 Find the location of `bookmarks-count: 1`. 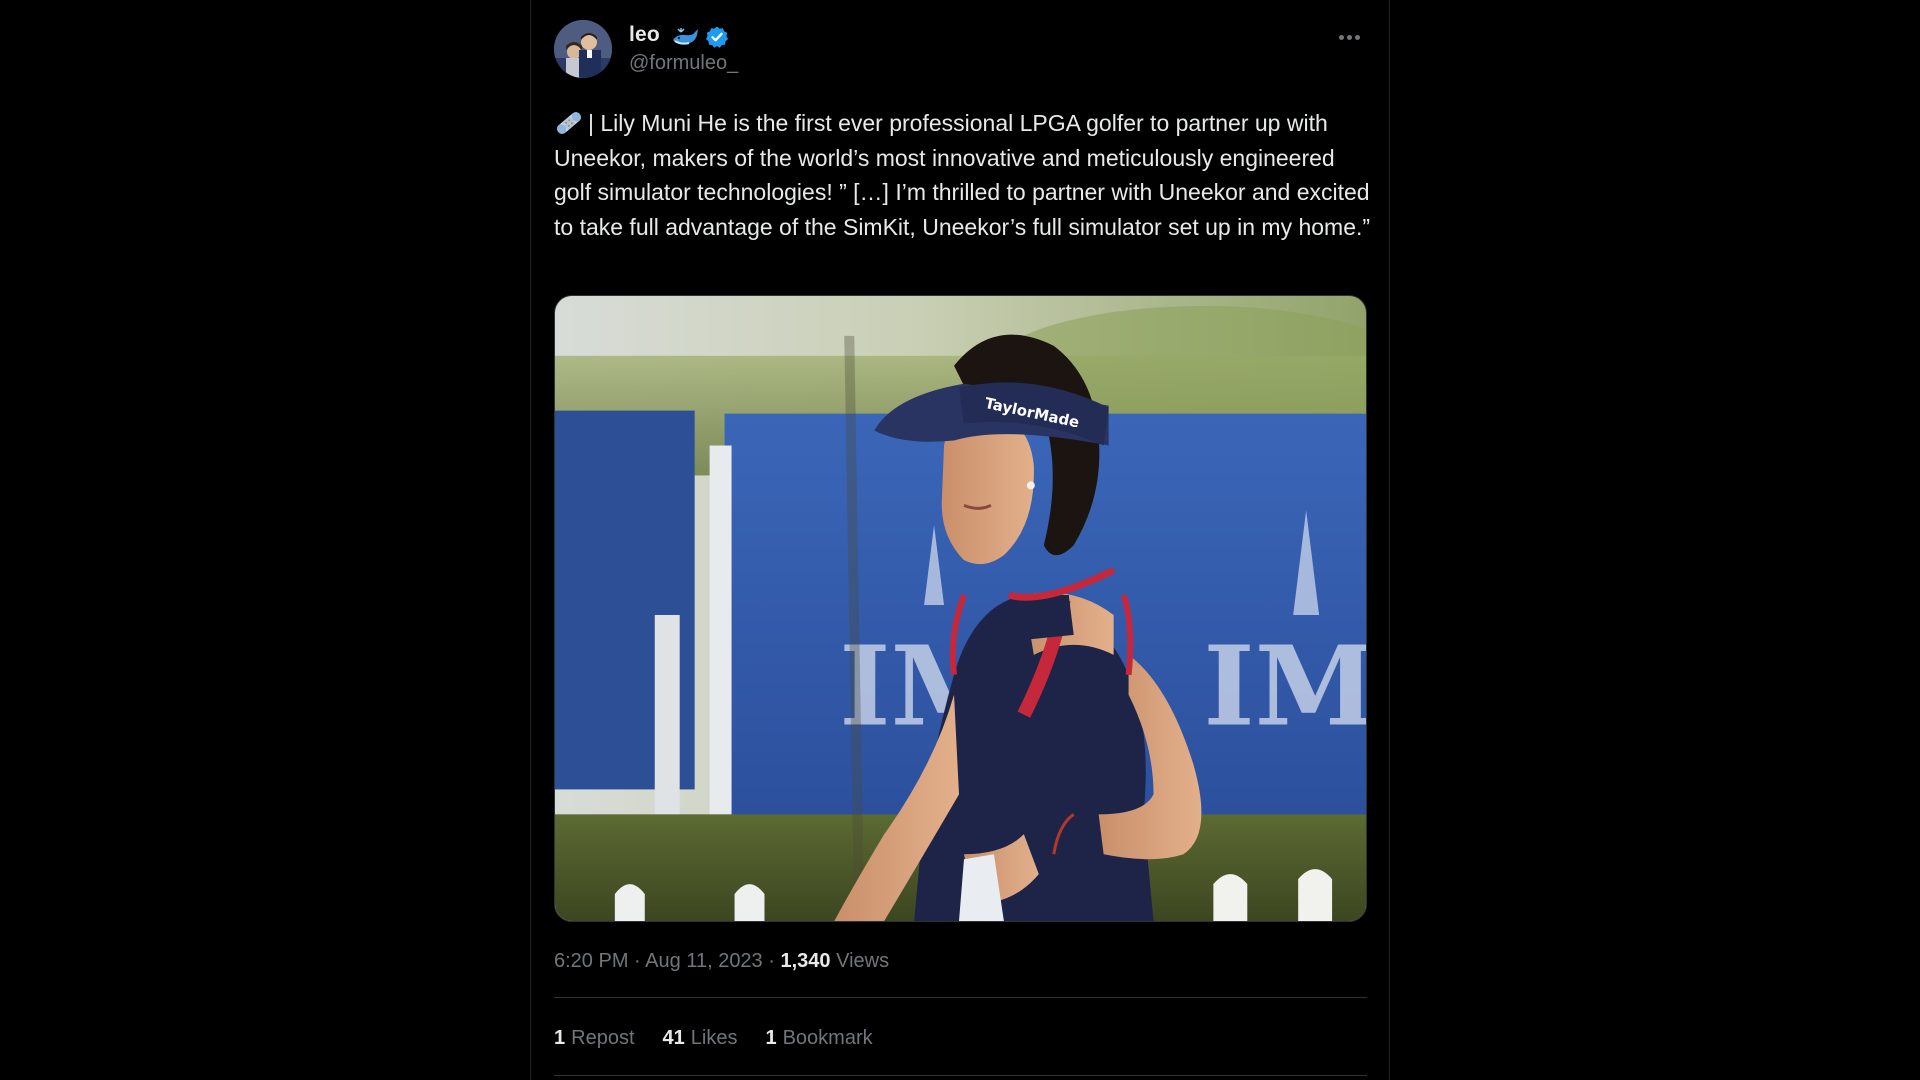

bookmarks-count: 1 is located at coordinates (771, 1038).